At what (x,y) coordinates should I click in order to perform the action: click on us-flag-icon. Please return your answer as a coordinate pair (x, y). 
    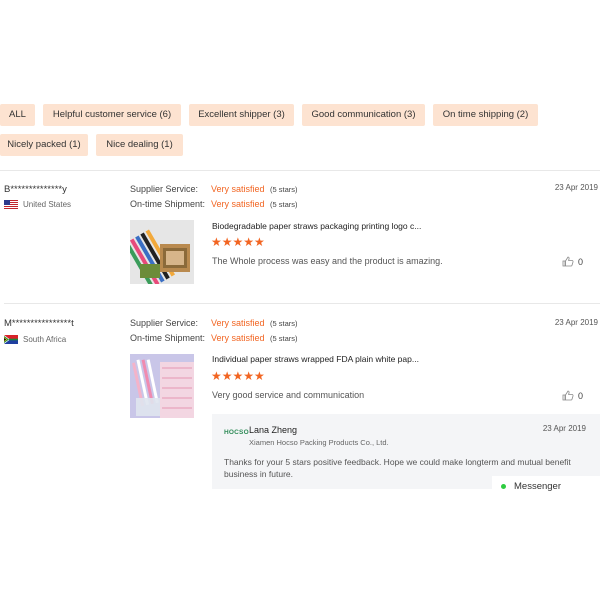
    Looking at the image, I should click on (11, 204).